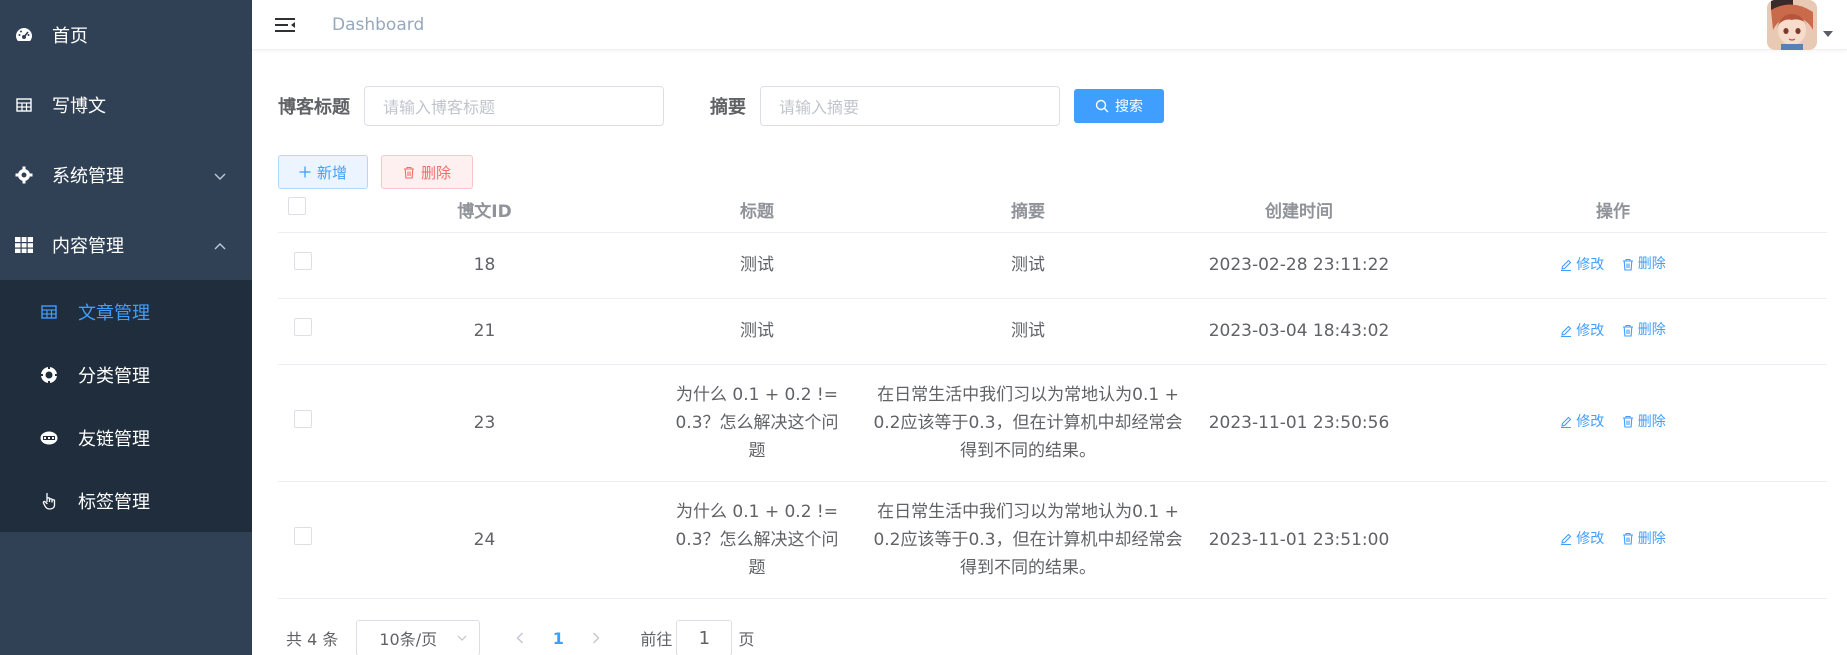 Image resolution: width=1847 pixels, height=655 pixels. What do you see at coordinates (1828, 34) in the screenshot?
I see `caret-down-icon` at bounding box center [1828, 34].